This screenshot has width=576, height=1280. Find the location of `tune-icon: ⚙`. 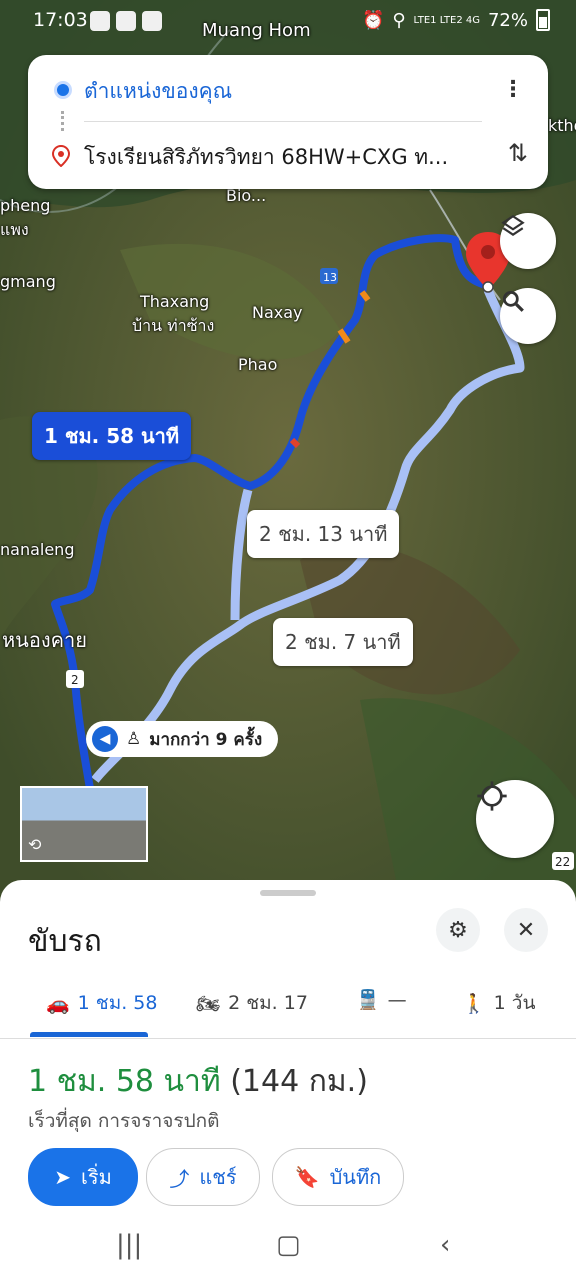

tune-icon: ⚙ is located at coordinates (458, 930).